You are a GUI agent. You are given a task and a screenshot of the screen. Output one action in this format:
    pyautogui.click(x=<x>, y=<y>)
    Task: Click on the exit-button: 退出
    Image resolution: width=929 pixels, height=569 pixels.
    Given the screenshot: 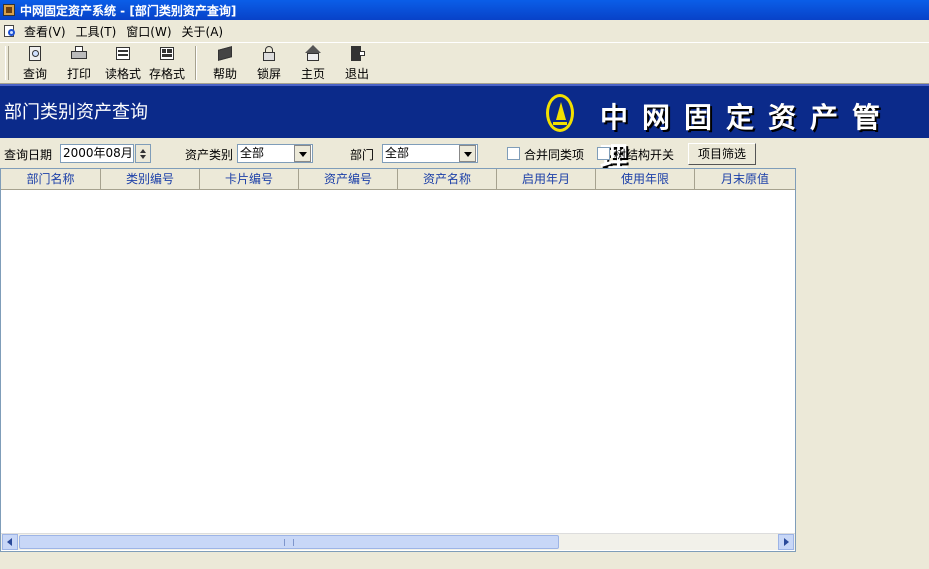 What is the action you would take?
    pyautogui.click(x=357, y=63)
    